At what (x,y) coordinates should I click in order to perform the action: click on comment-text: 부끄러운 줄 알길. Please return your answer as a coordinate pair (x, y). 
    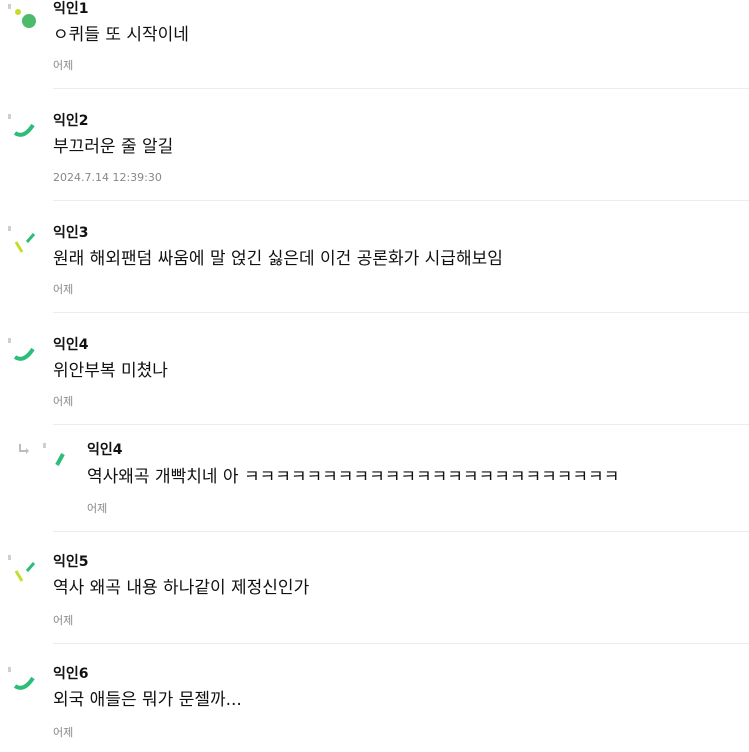
    Looking at the image, I should click on (113, 147).